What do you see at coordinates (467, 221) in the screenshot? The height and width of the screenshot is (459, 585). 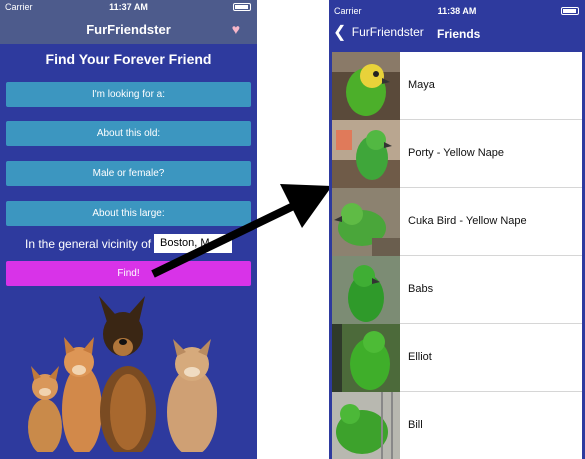 I see `friend-name: Cuka Bird - Yellow Nape` at bounding box center [467, 221].